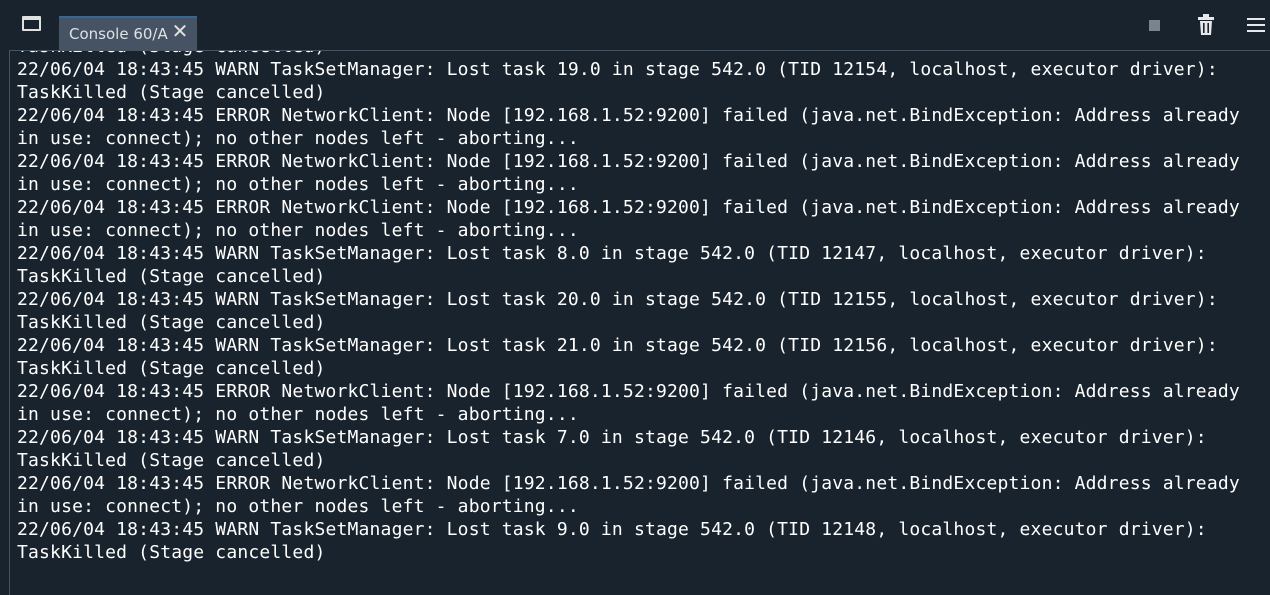 The image size is (1270, 595). I want to click on window-icon, so click(31, 23).